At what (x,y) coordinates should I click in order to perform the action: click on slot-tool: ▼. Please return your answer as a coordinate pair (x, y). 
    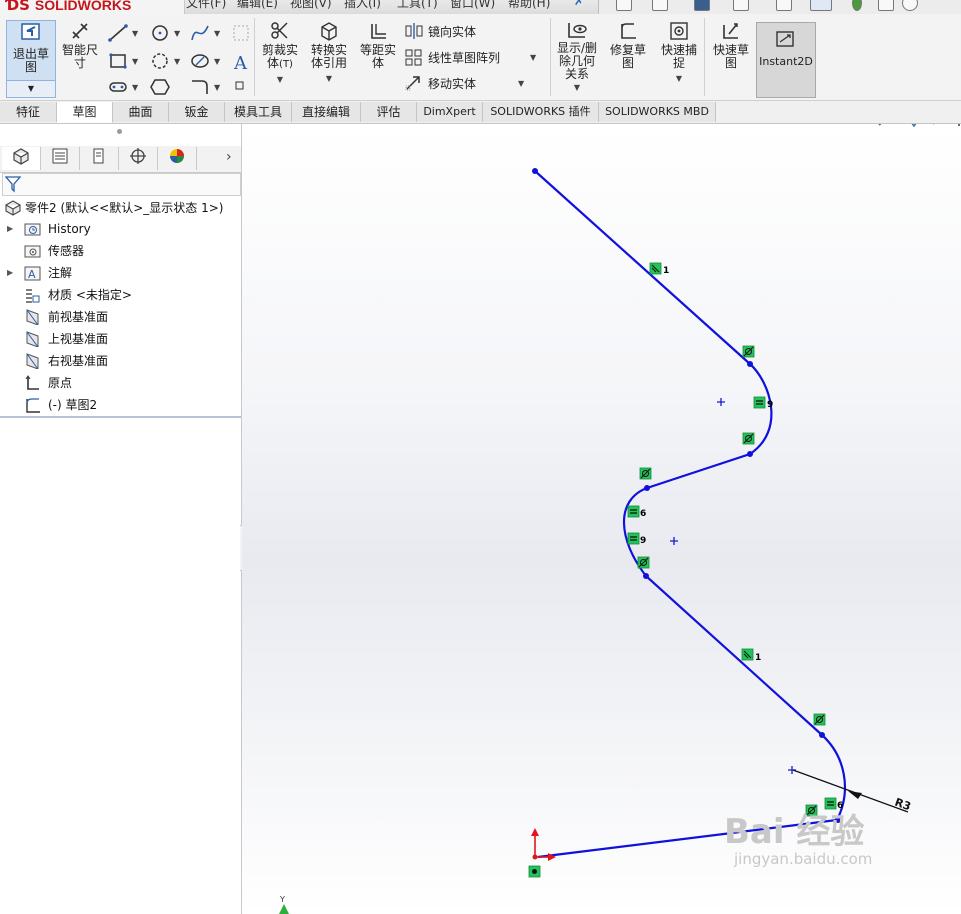
    Looking at the image, I should click on (165, 61).